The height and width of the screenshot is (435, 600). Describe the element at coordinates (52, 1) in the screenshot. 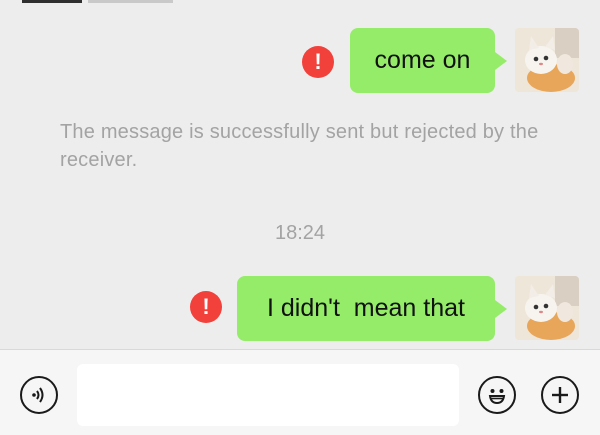

I see `status-bar-fragment` at that location.